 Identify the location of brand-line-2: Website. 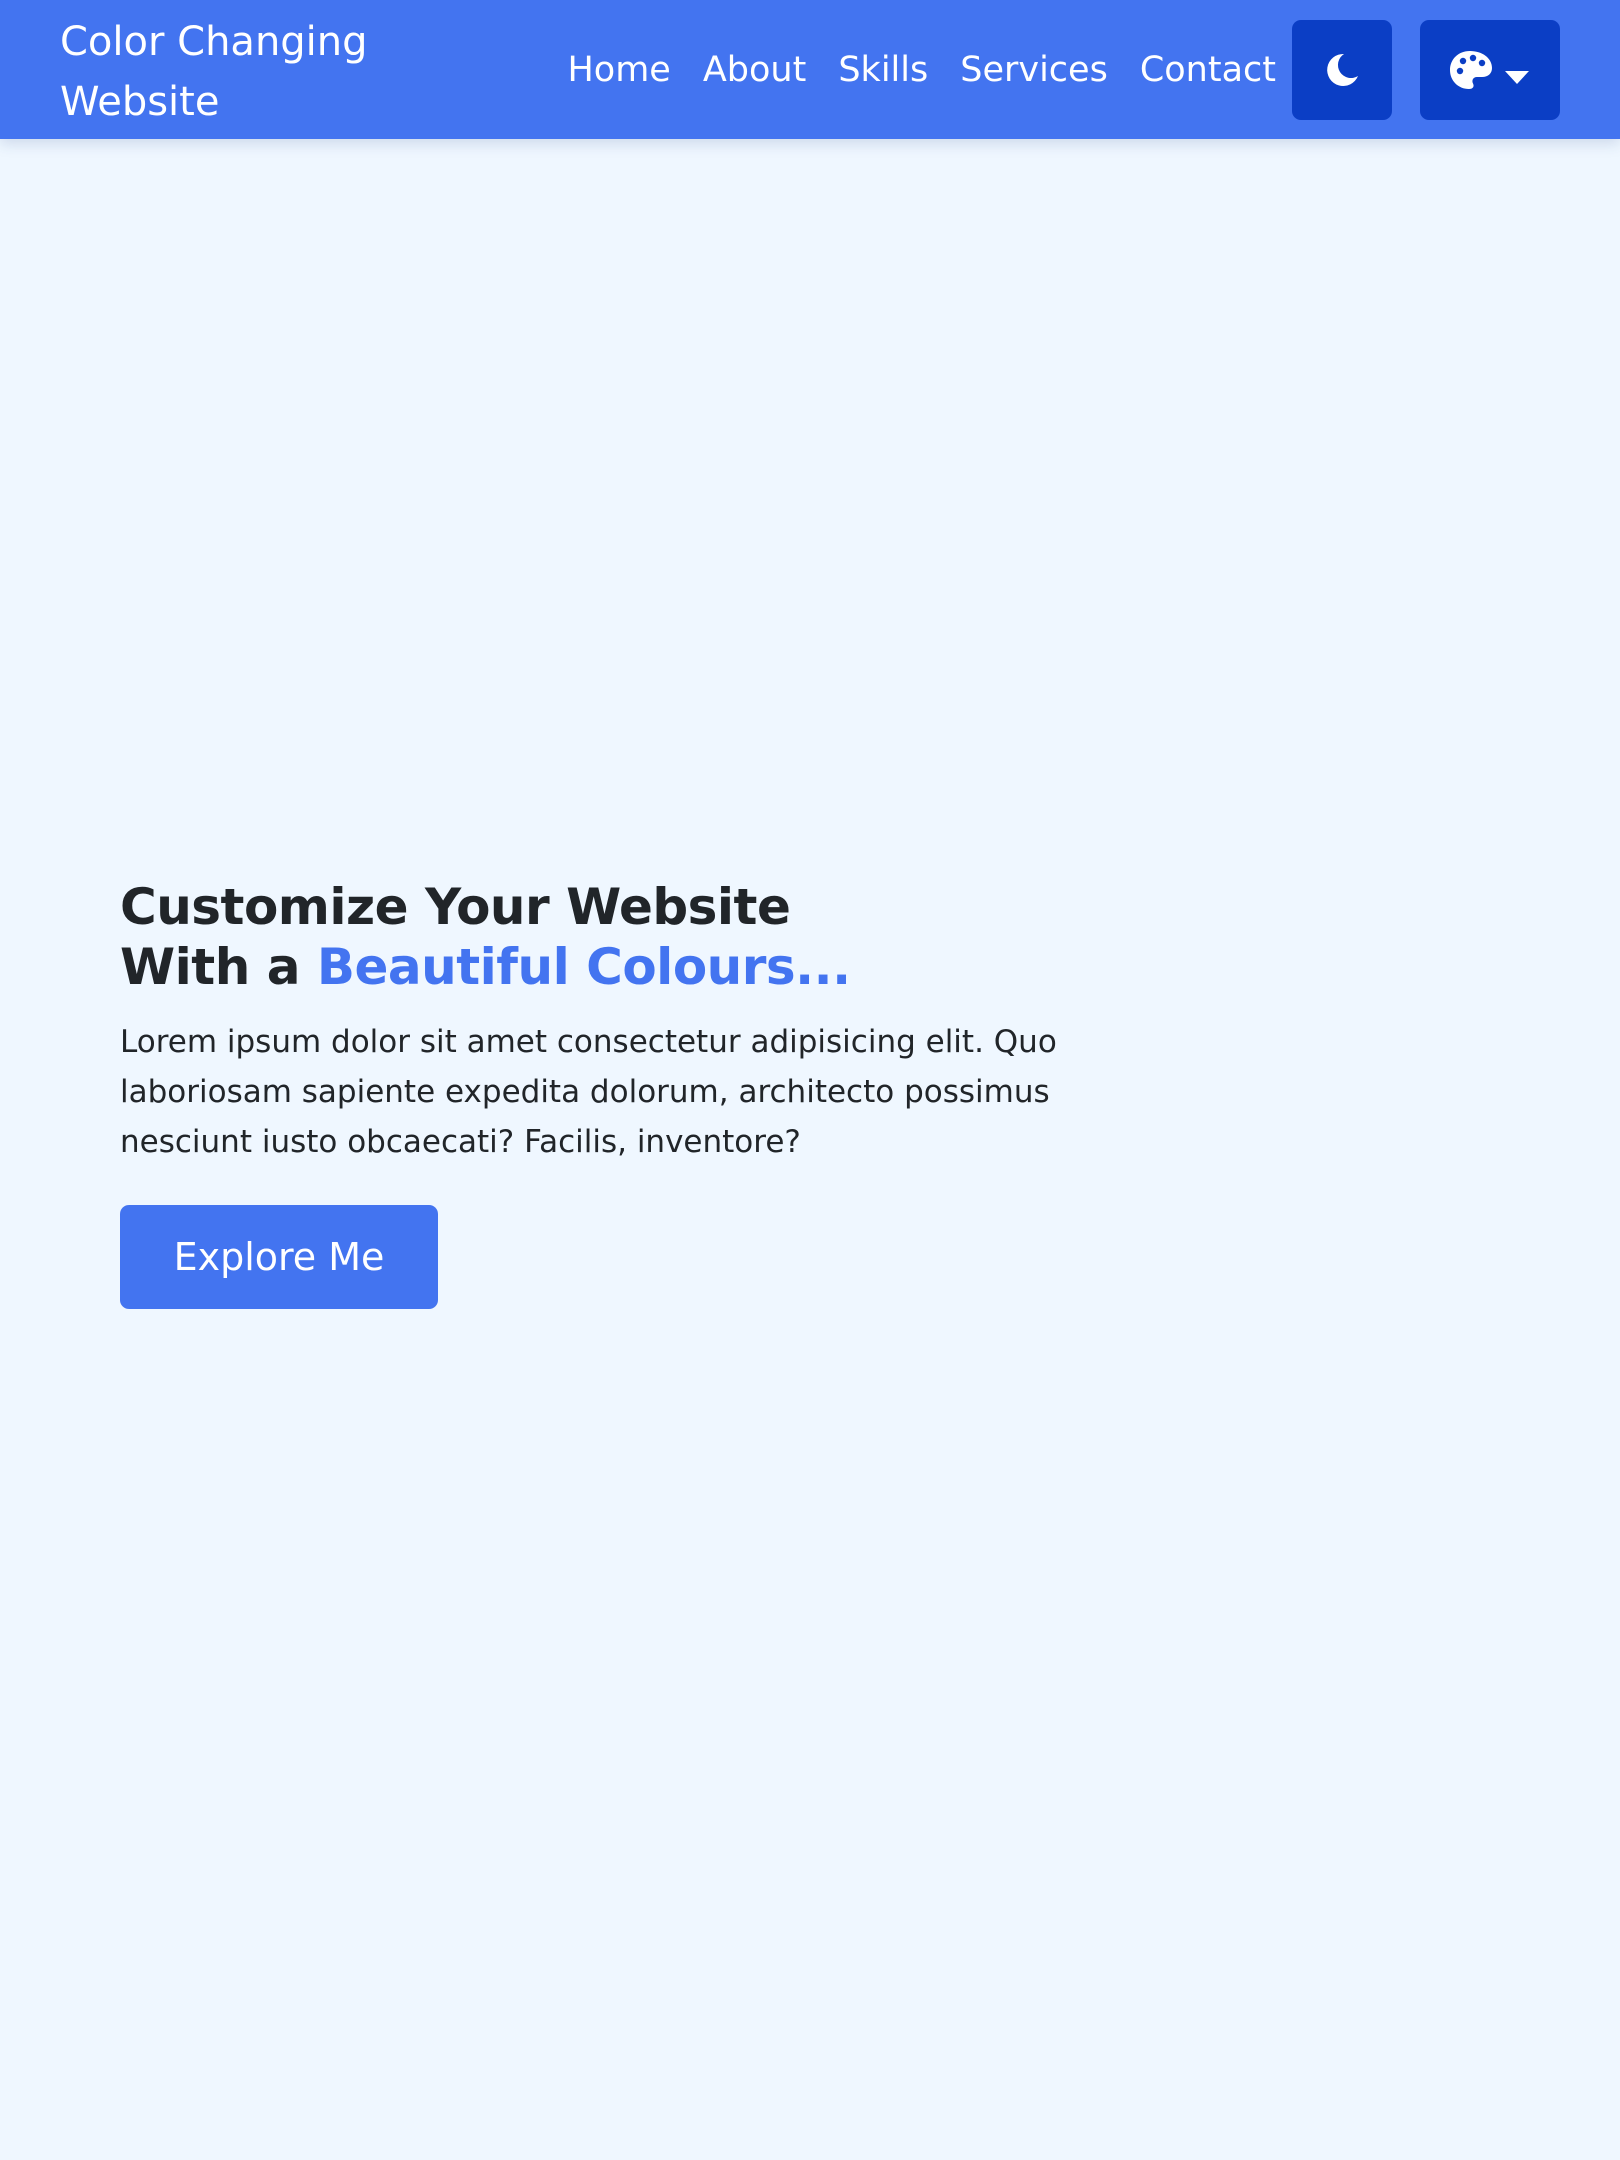
(140, 102).